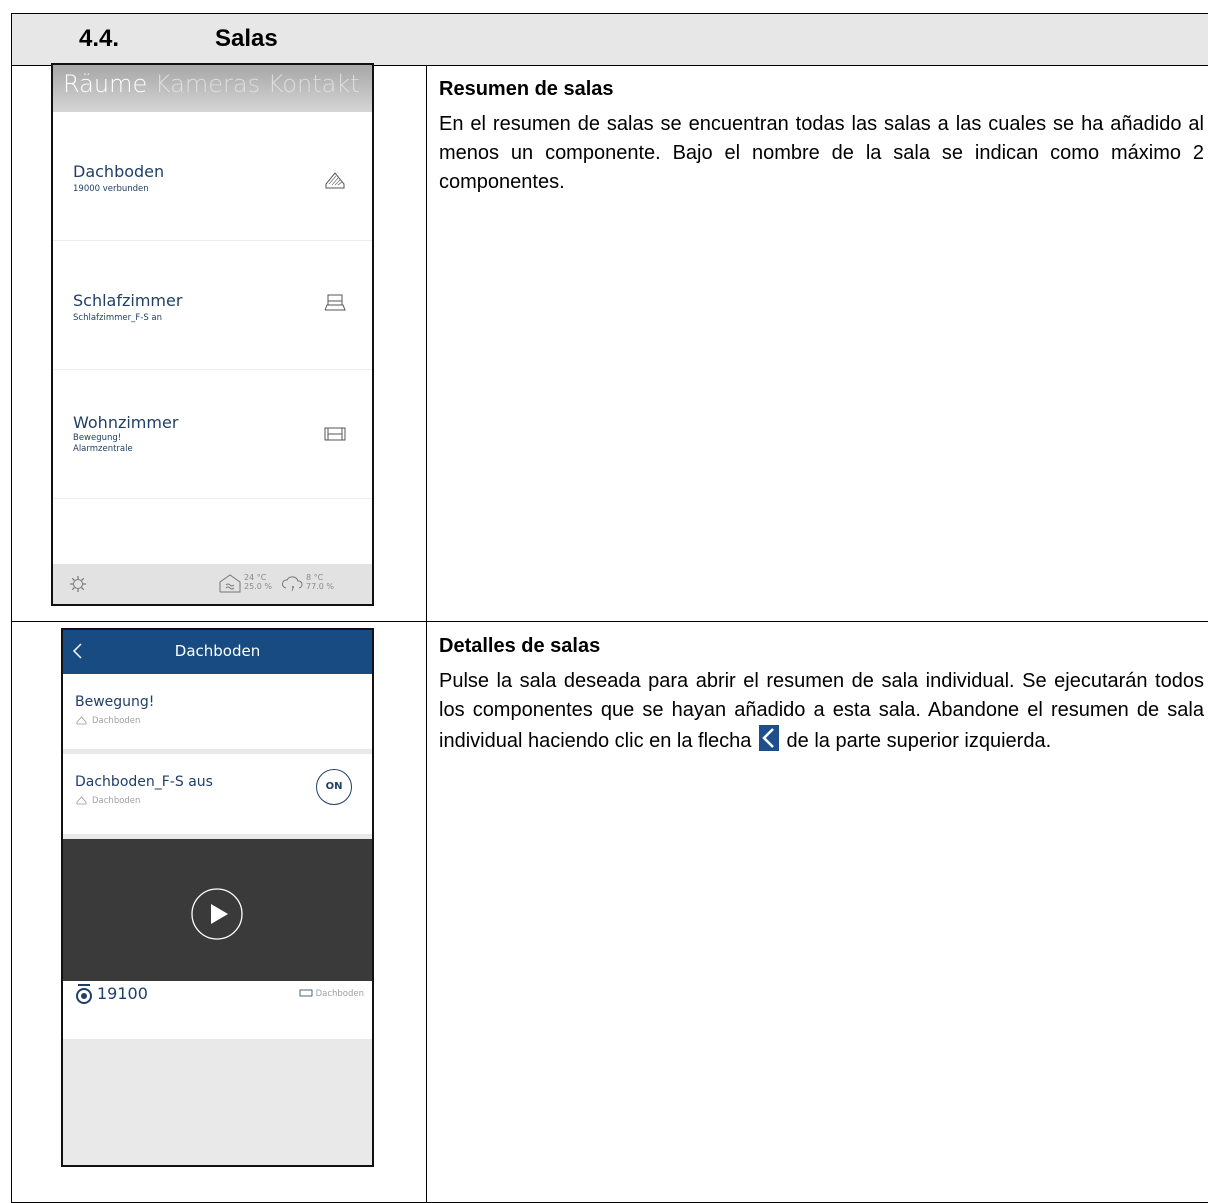  What do you see at coordinates (115, 702) in the screenshot?
I see `component-name: Bewegung!` at bounding box center [115, 702].